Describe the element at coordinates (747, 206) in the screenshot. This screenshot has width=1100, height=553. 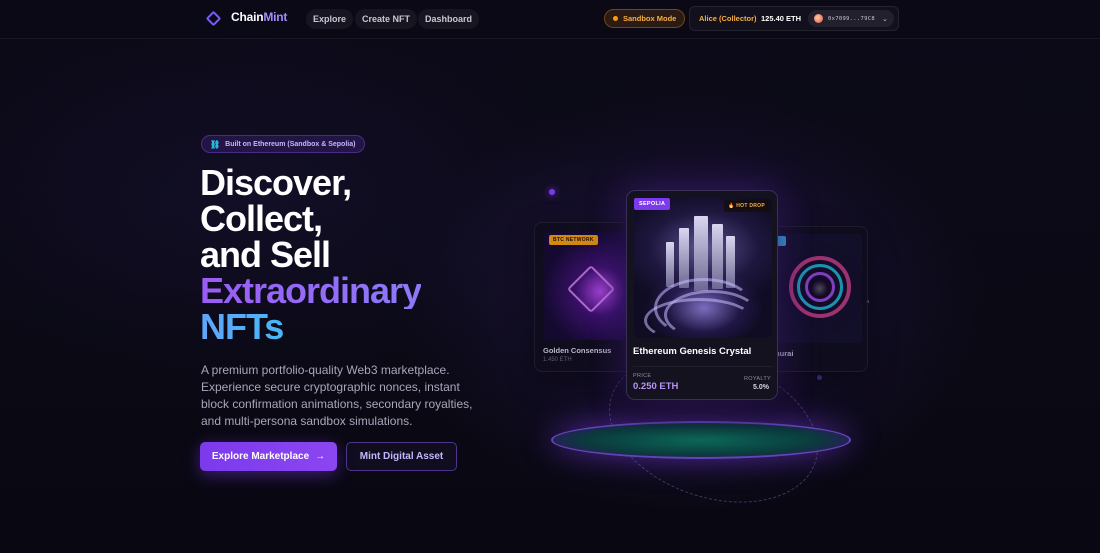
I see `hot-drop-tag: 🔥 HOT DROP` at that location.